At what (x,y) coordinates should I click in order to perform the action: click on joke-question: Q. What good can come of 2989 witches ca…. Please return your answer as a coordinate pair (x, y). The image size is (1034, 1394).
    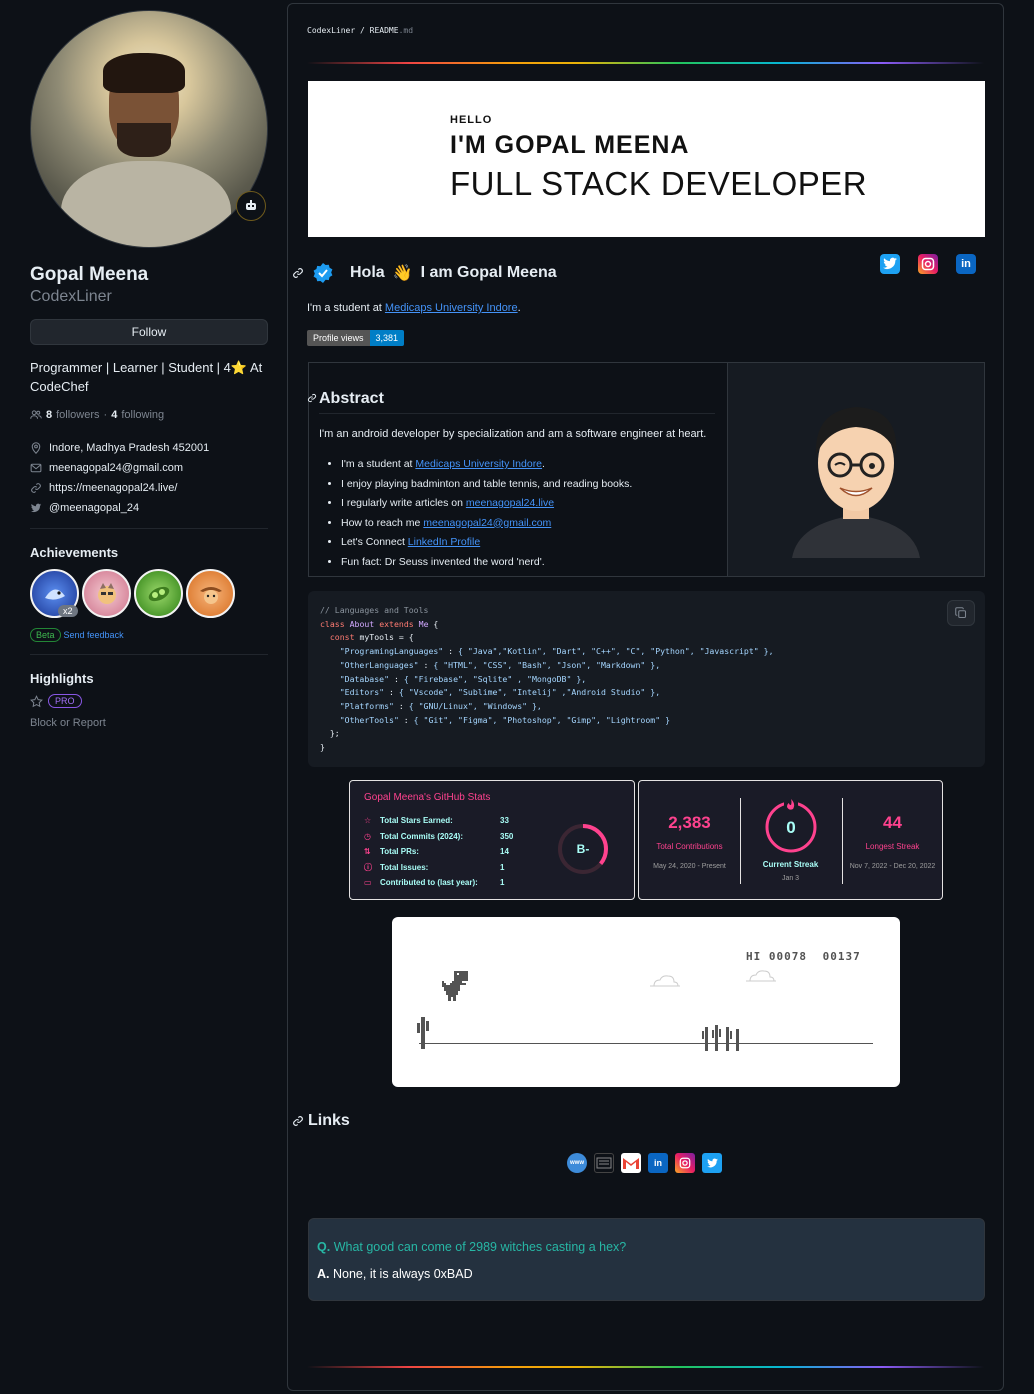
    Looking at the image, I should click on (472, 1247).